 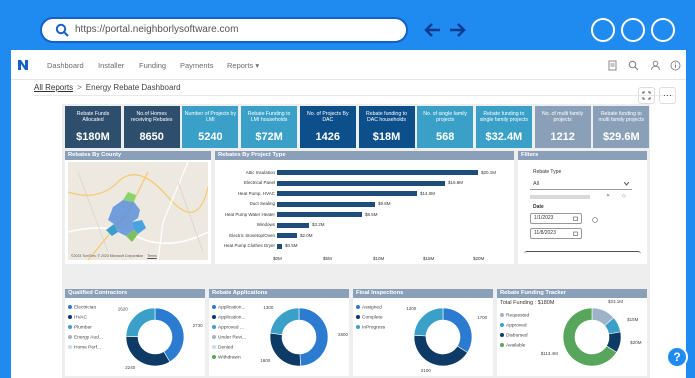 What do you see at coordinates (277, 258) in the screenshot?
I see `x-tick-label: $0M` at bounding box center [277, 258].